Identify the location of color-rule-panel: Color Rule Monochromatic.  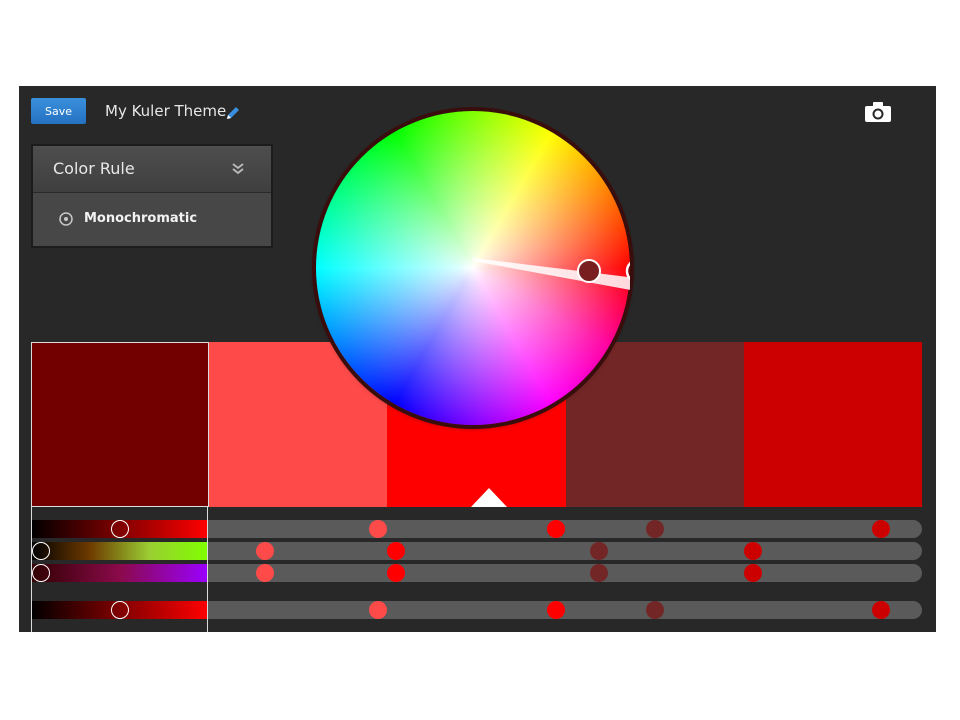
(152, 196).